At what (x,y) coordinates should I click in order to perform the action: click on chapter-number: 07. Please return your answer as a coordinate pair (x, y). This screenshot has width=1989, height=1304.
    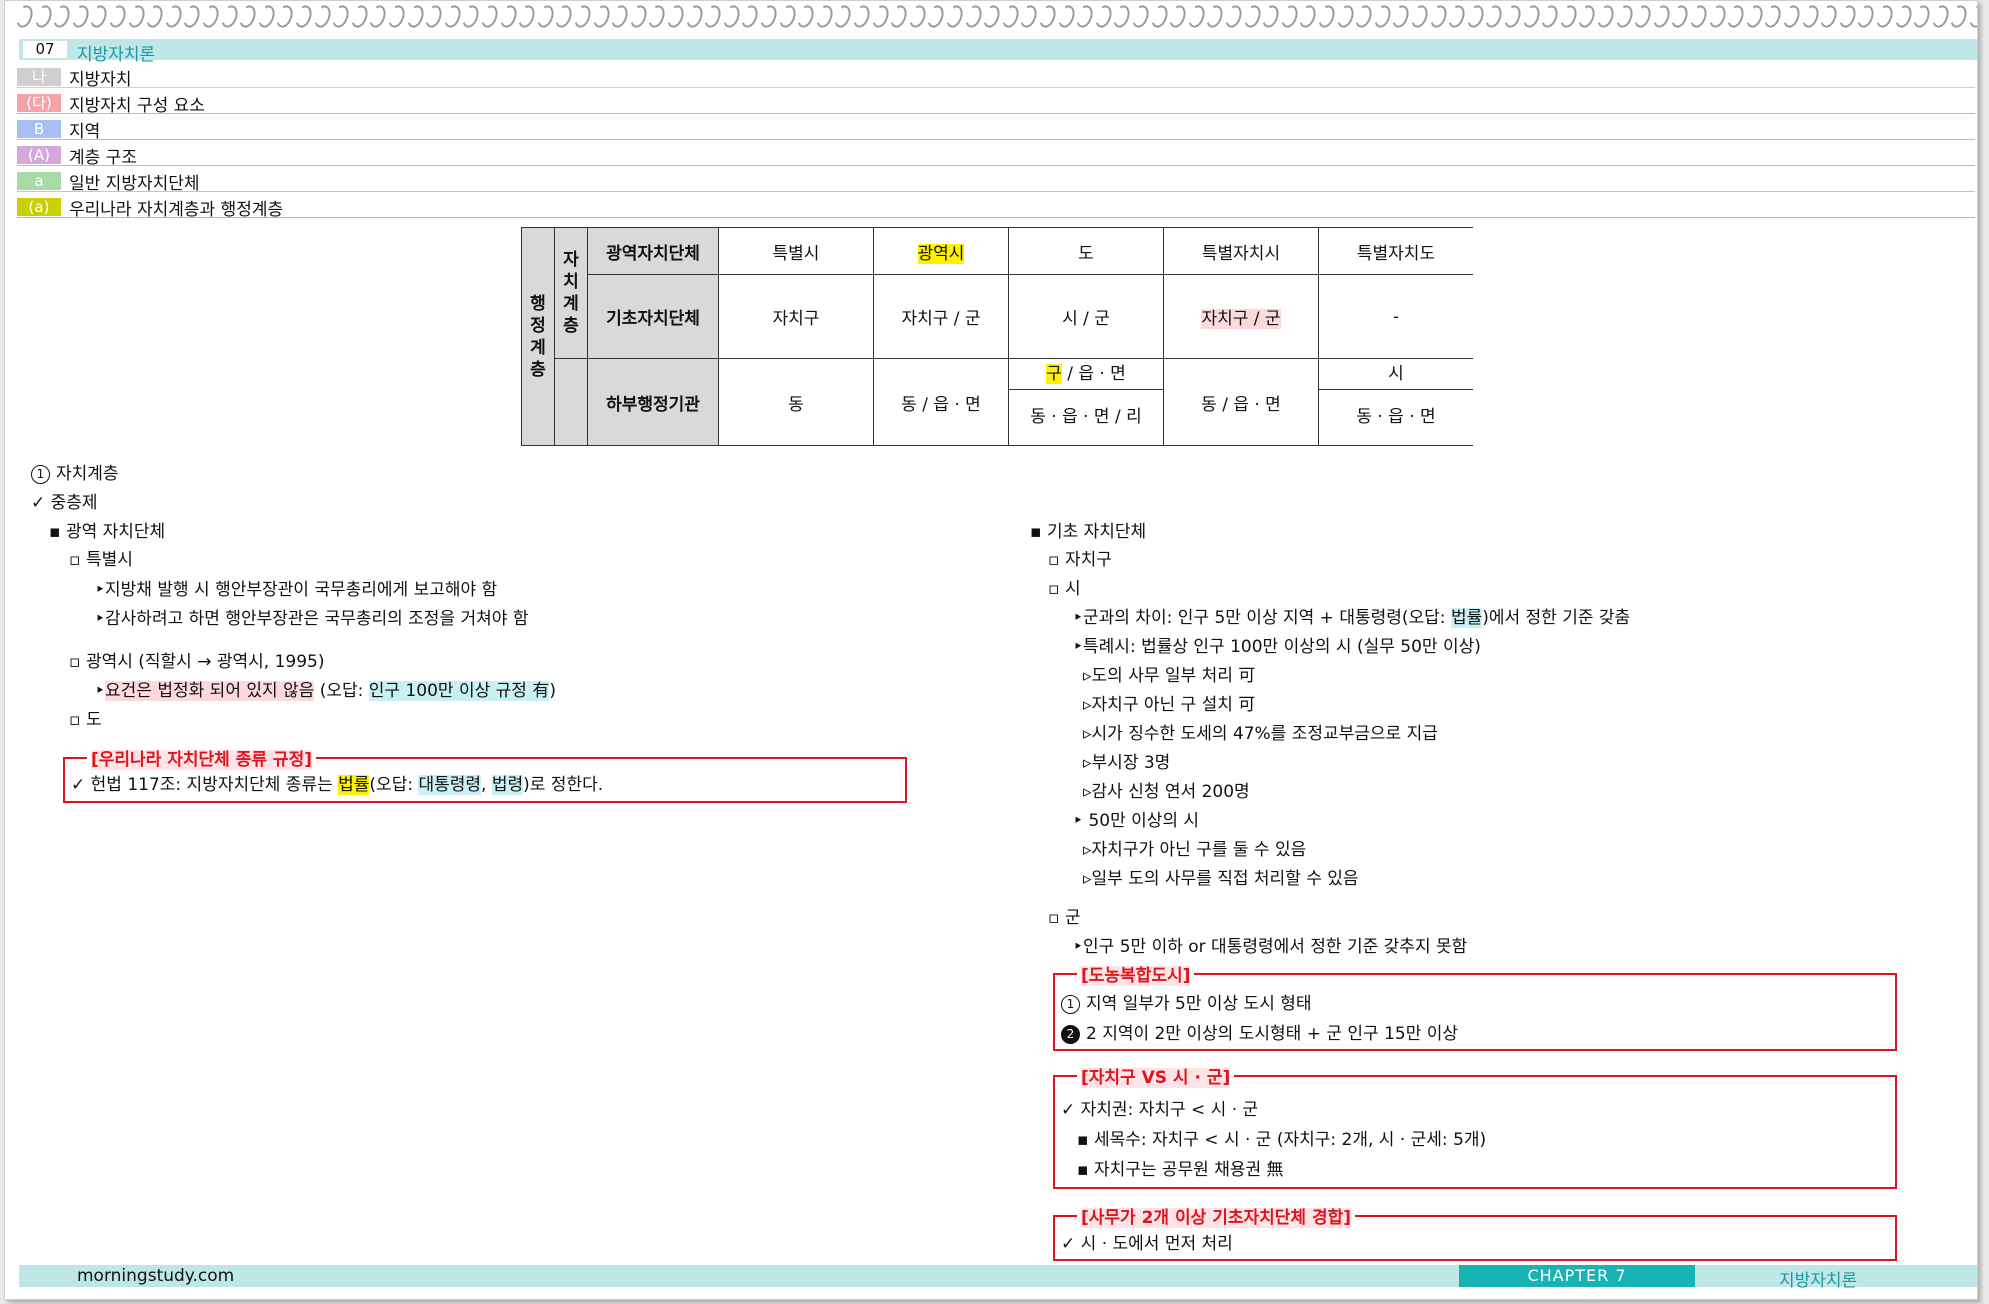
    Looking at the image, I should click on (45, 49).